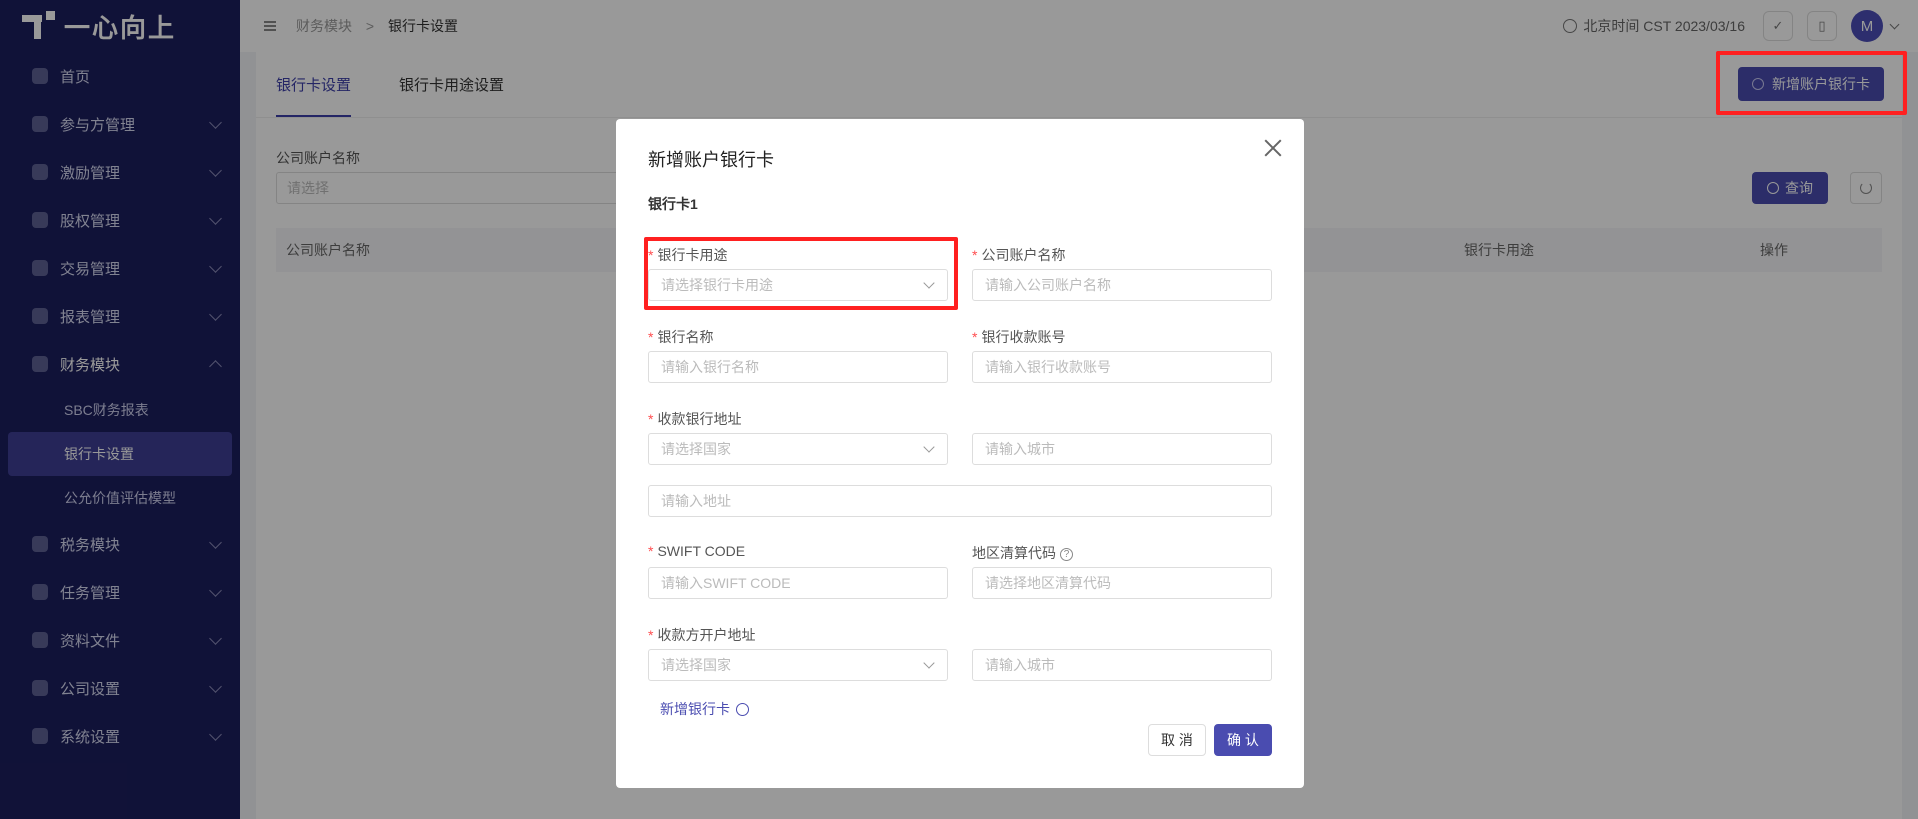 This screenshot has width=1918, height=819. I want to click on bank-name-input: 请输入银行名称, so click(798, 367).